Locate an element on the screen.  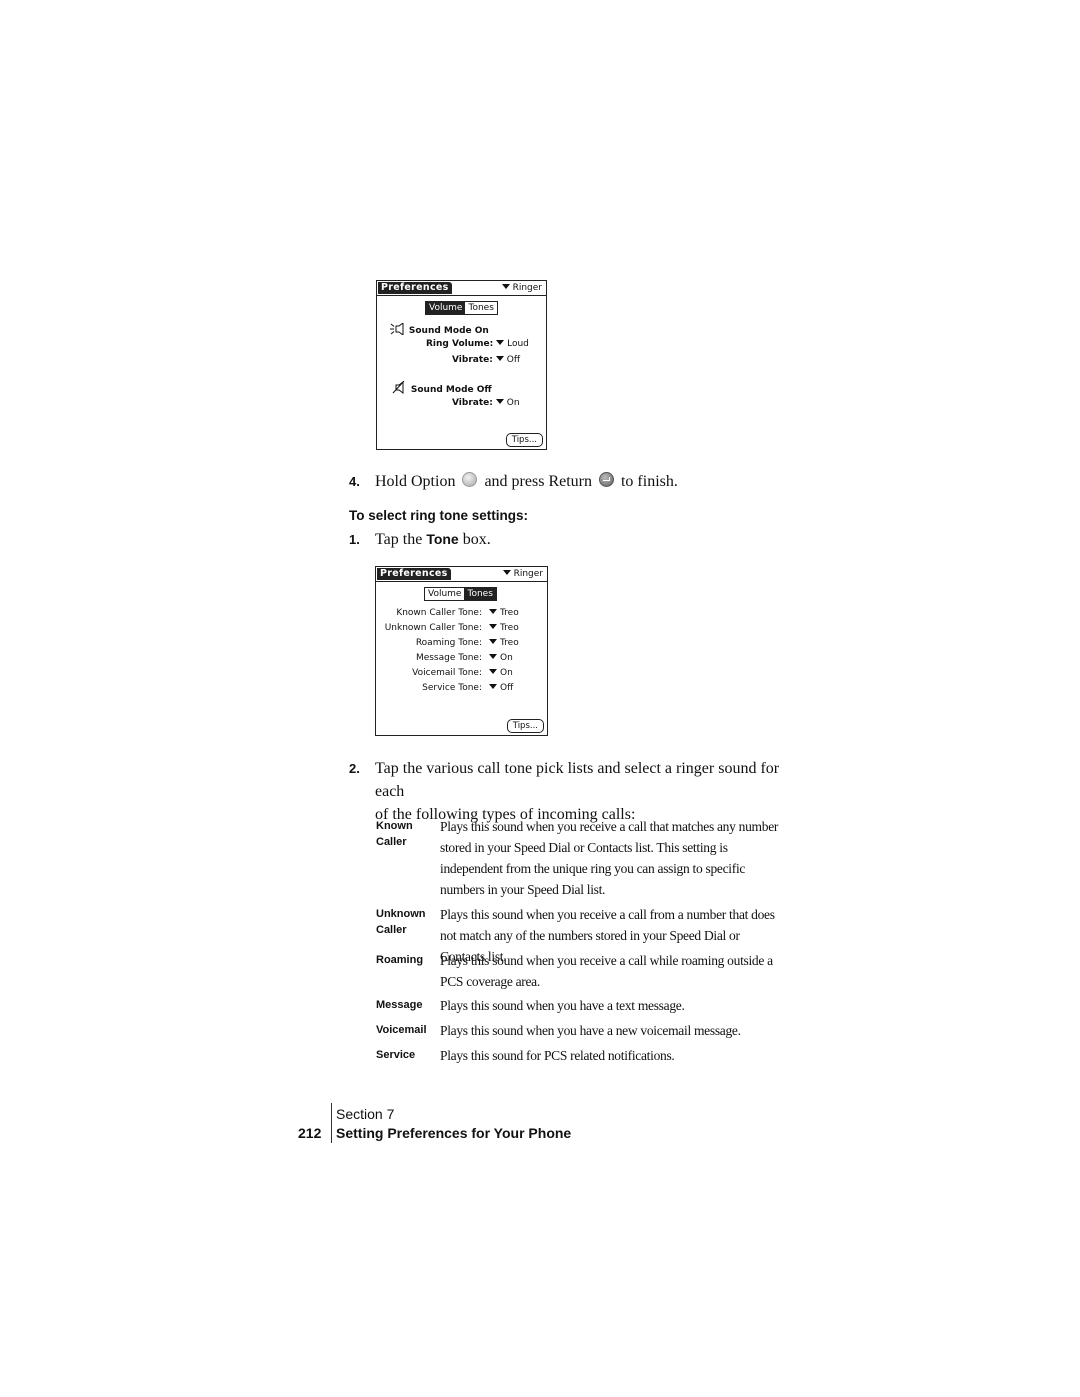
step-text: Tap the Tone box. is located at coordinates (433, 539).